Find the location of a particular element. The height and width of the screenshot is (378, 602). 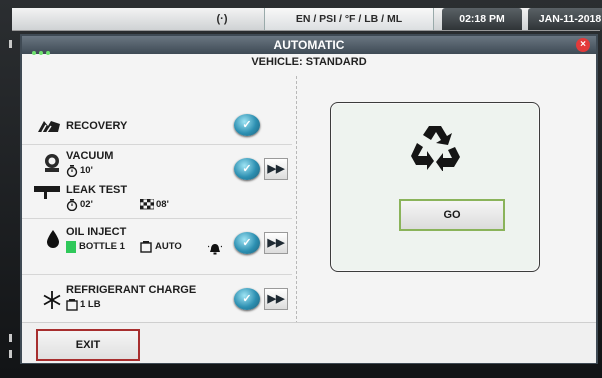

rail-ticks is located at coordinates (10, 199).